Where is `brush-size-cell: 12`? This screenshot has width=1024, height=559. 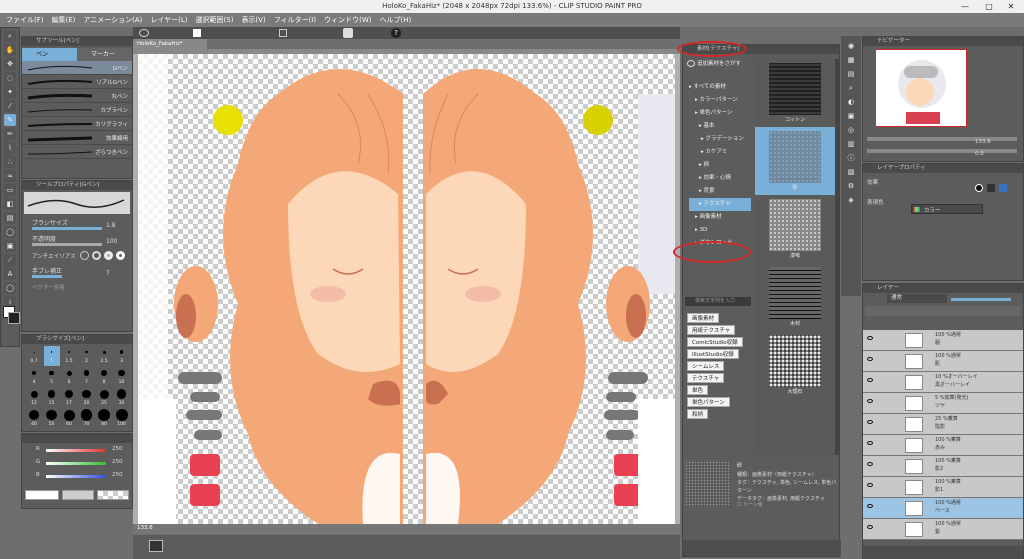
brush-size-cell: 12 is located at coordinates (34, 398).